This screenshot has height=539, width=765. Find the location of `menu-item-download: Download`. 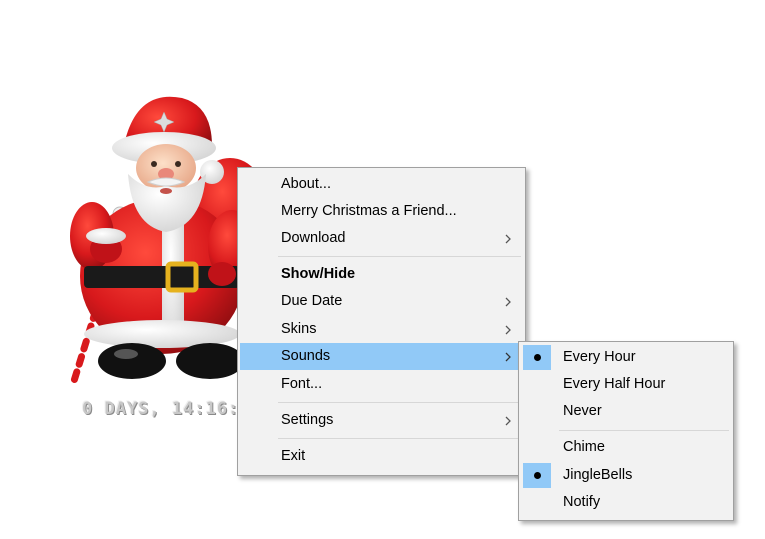

menu-item-download: Download is located at coordinates (381, 238).